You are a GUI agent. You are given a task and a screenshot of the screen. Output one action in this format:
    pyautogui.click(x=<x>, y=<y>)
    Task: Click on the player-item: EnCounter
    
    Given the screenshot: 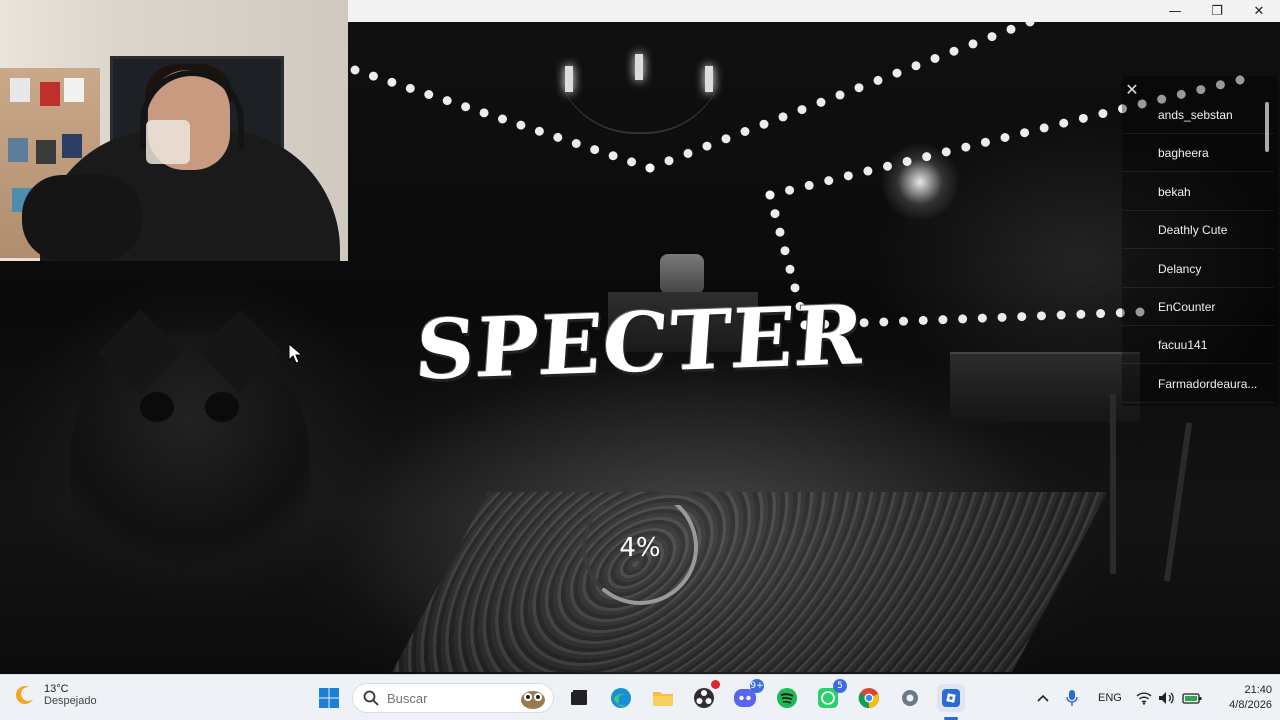 What is the action you would take?
    pyautogui.click(x=1198, y=307)
    